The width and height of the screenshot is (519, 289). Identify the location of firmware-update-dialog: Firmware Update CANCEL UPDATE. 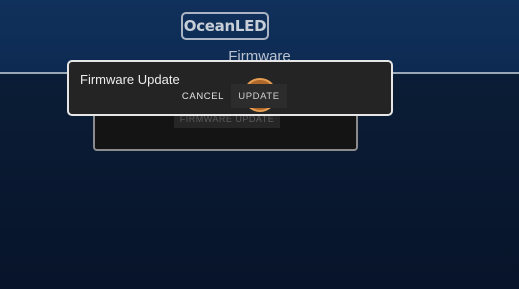
(230, 88).